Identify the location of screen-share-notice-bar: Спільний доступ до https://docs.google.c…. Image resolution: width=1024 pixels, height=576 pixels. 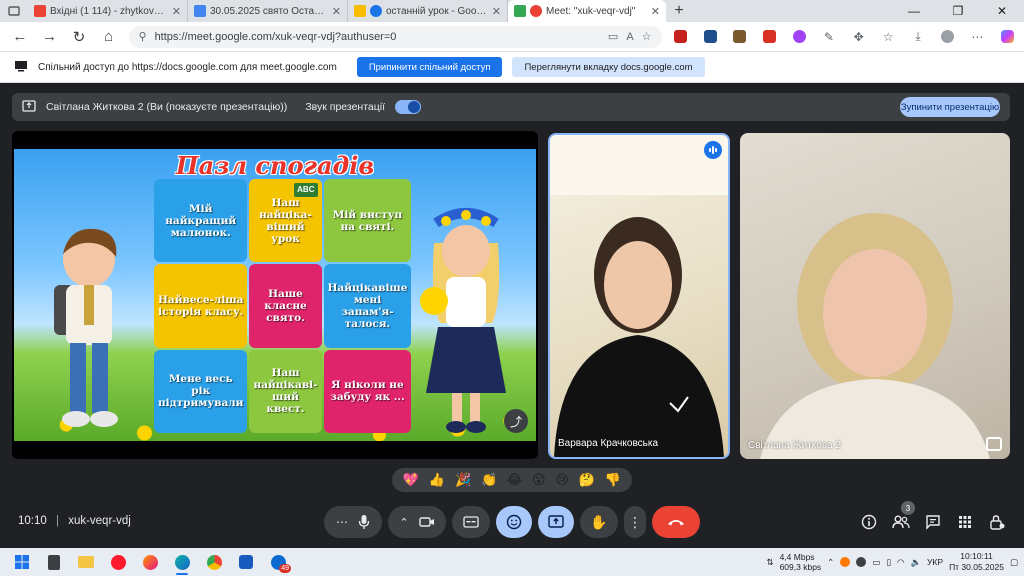
(512, 67).